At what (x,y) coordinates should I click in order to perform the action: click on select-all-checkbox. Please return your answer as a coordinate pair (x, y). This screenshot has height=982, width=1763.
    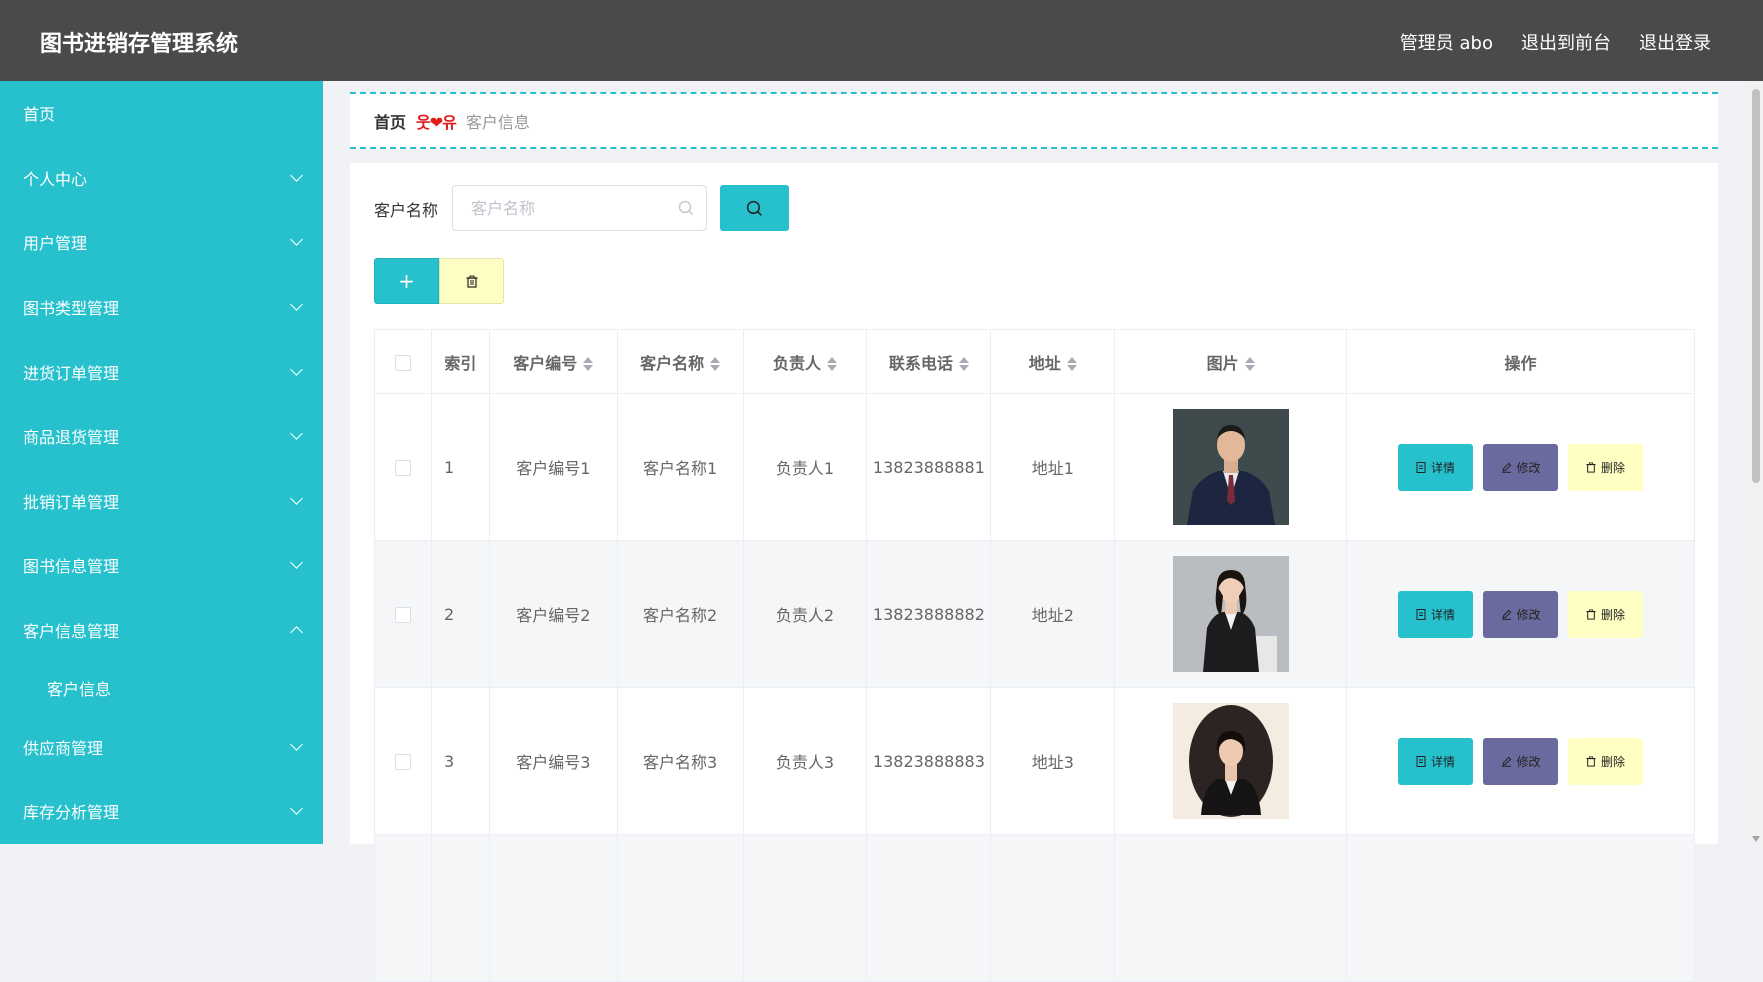
    Looking at the image, I should click on (402, 362).